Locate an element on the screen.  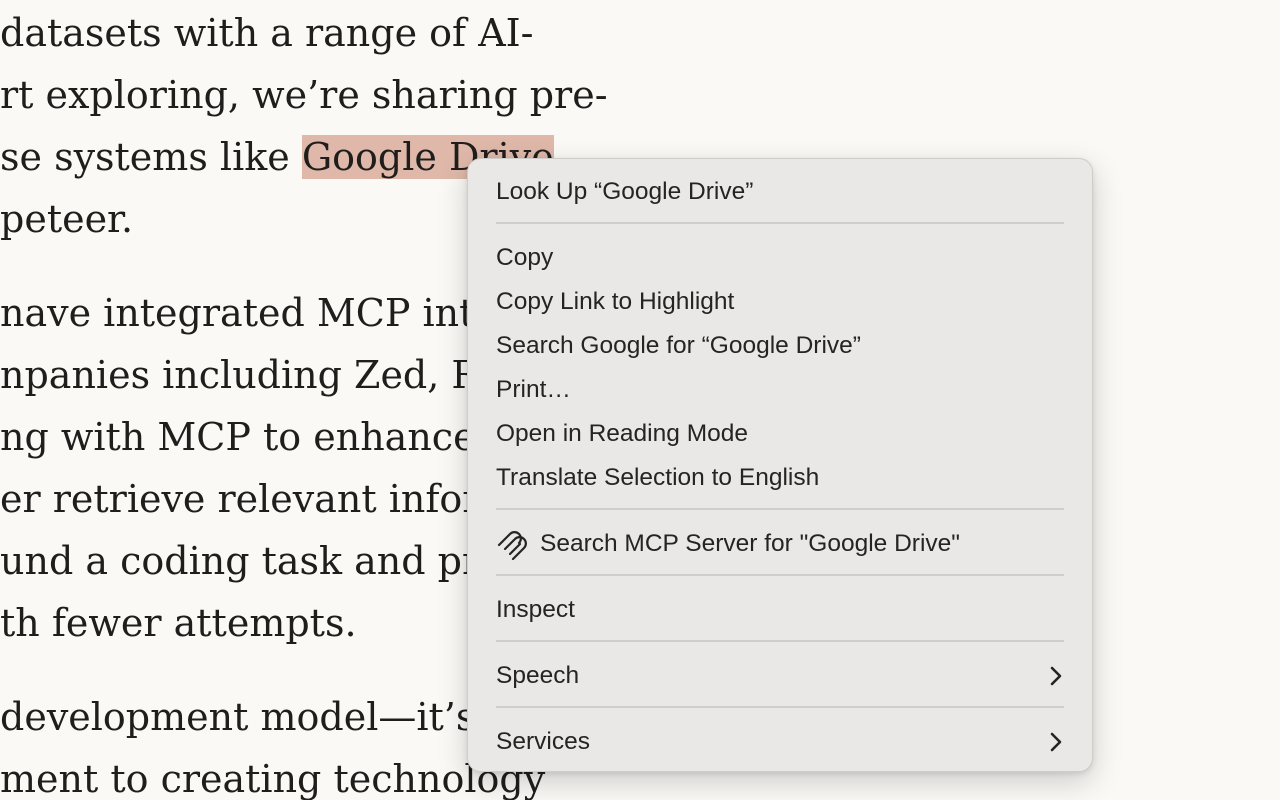
menu-item-search-google: Search Google for “Google Drive” is located at coordinates (780, 346).